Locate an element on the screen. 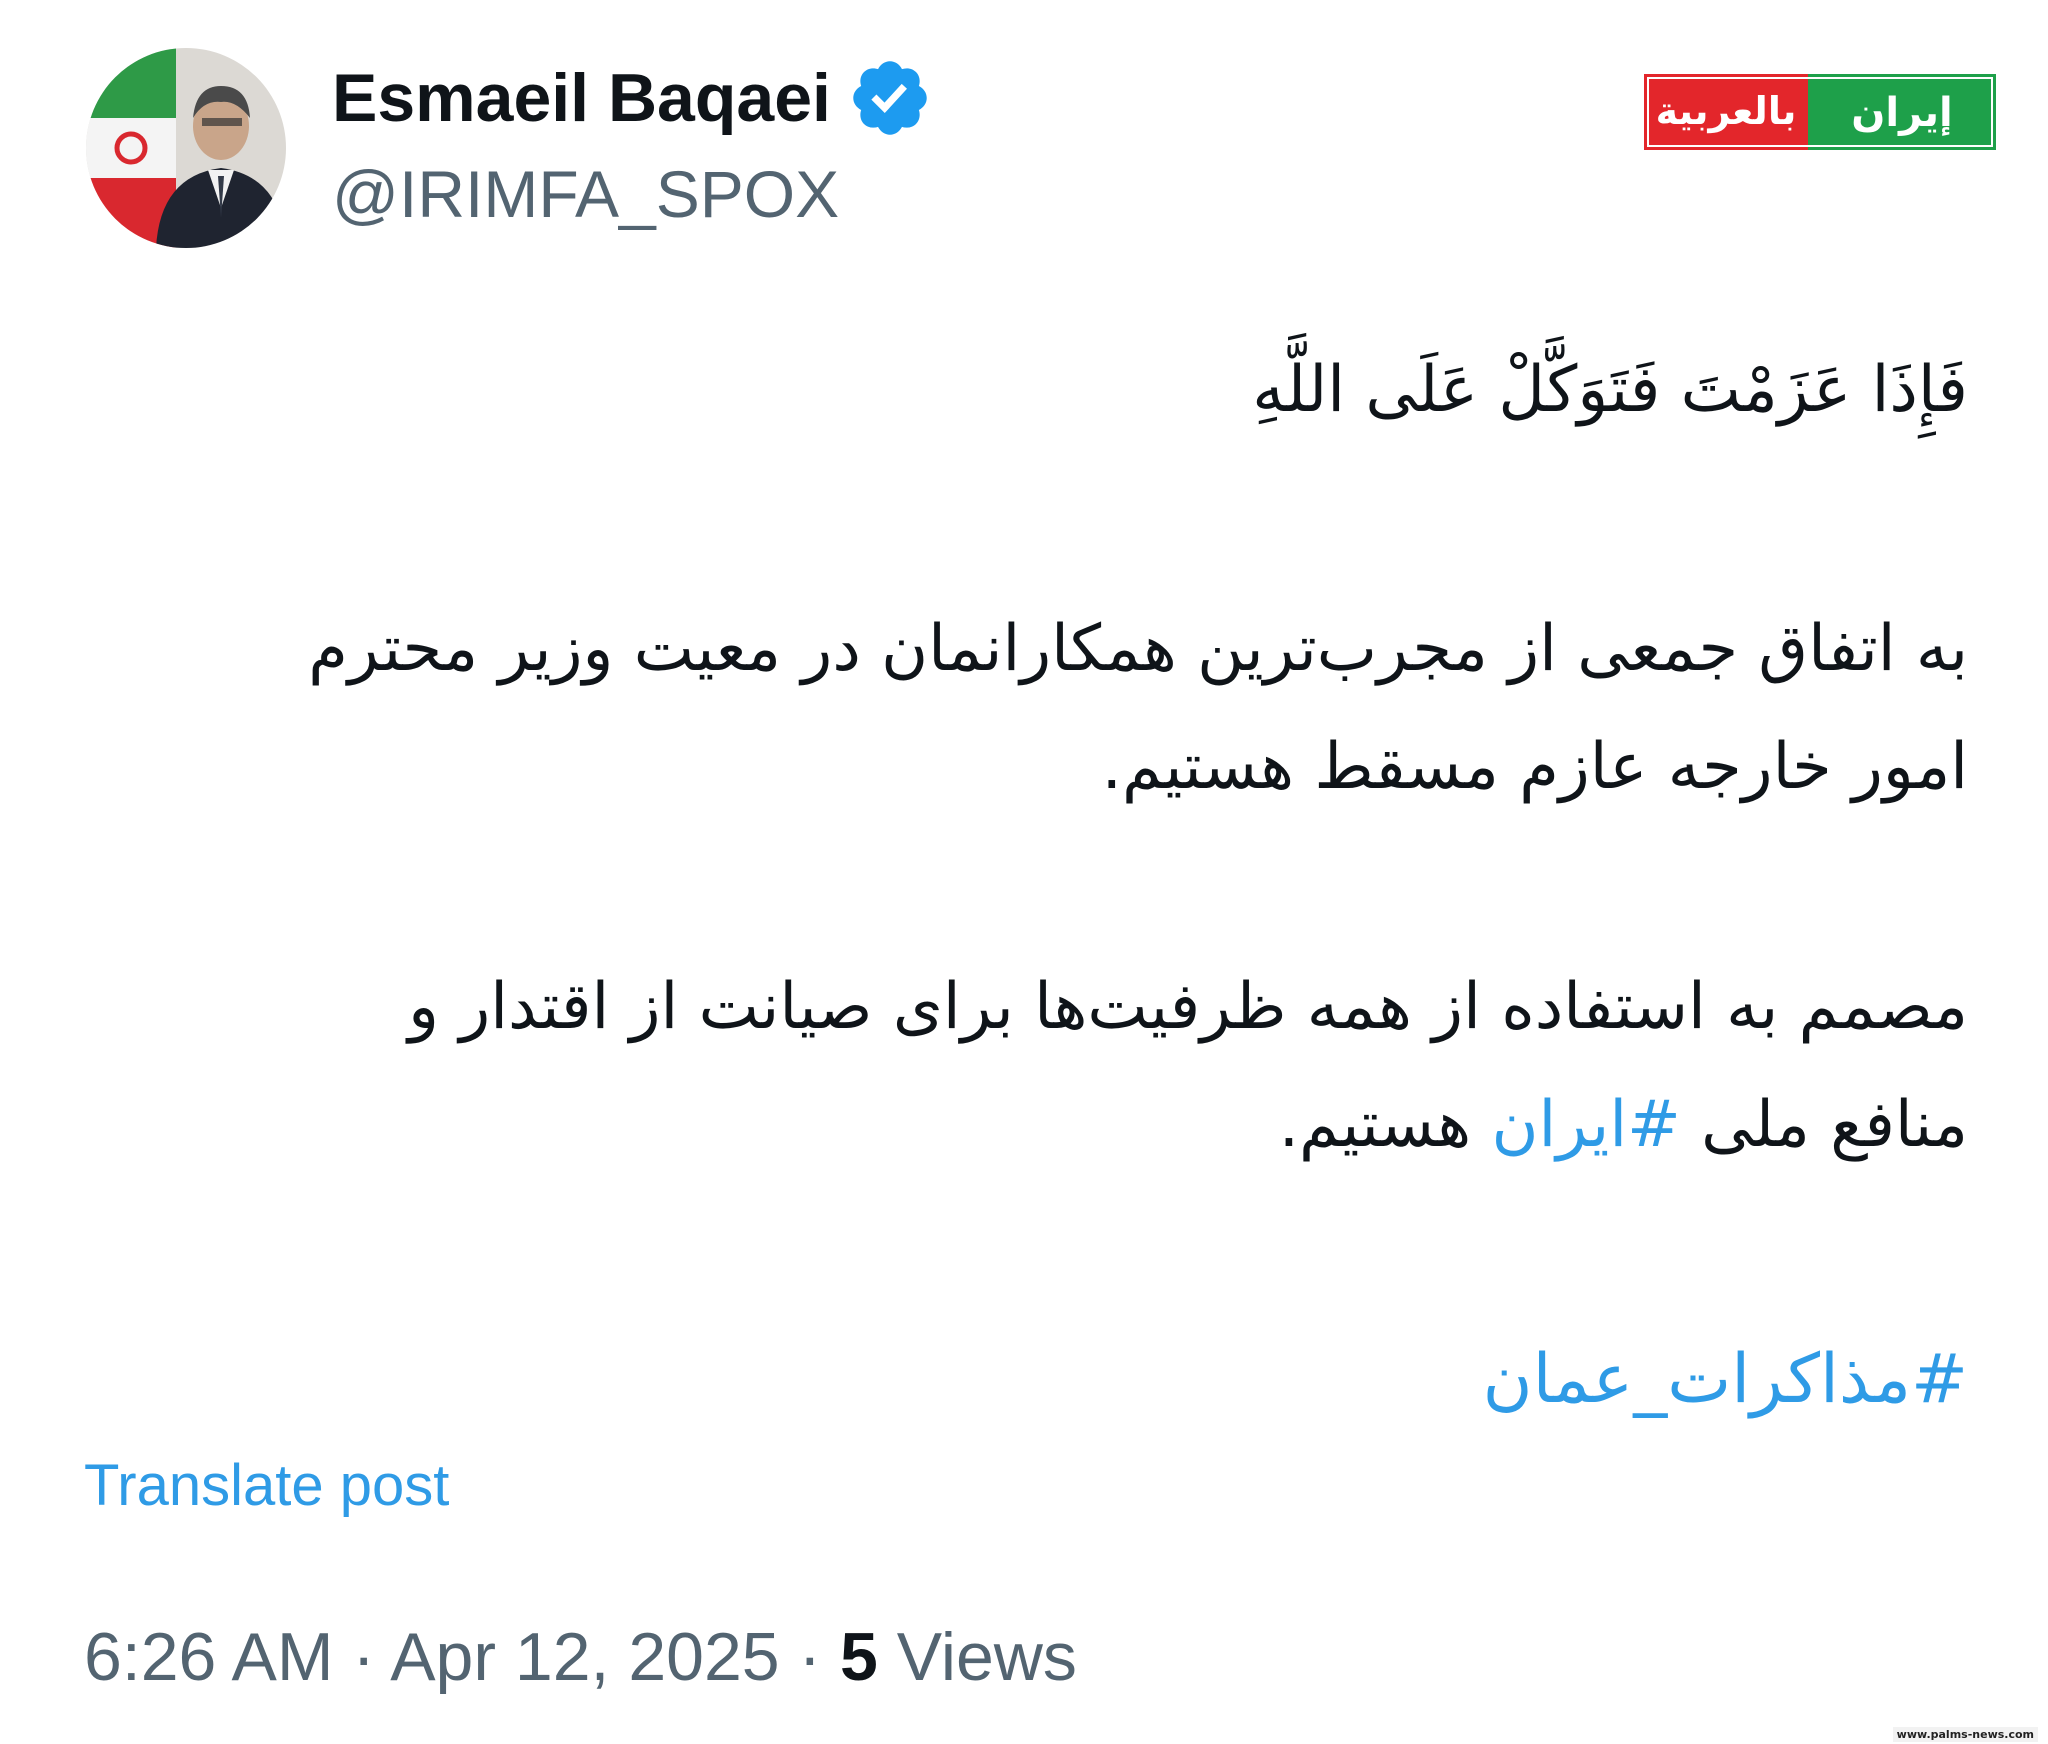  translate-post-link: Translate post is located at coordinates (266, 1485).